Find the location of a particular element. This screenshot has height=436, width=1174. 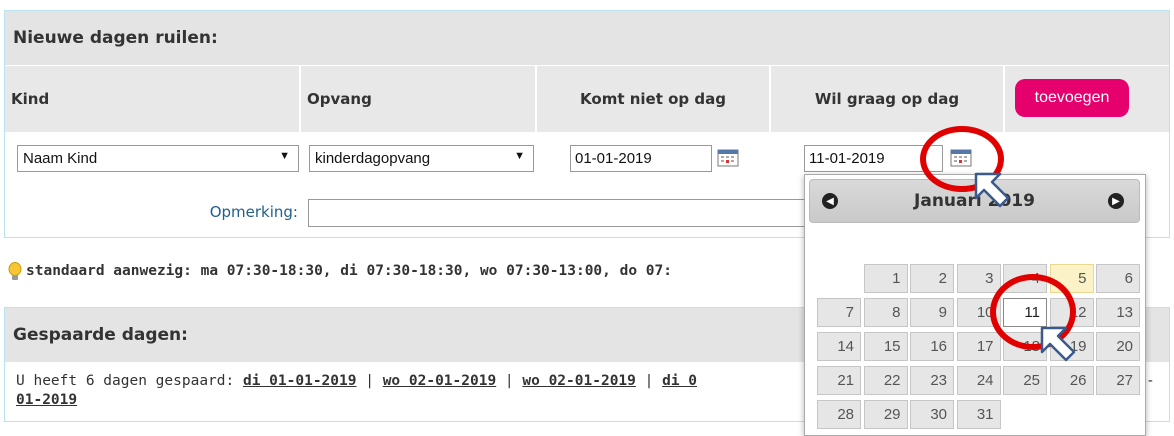

datepicker-day: 28 is located at coordinates (839, 414).